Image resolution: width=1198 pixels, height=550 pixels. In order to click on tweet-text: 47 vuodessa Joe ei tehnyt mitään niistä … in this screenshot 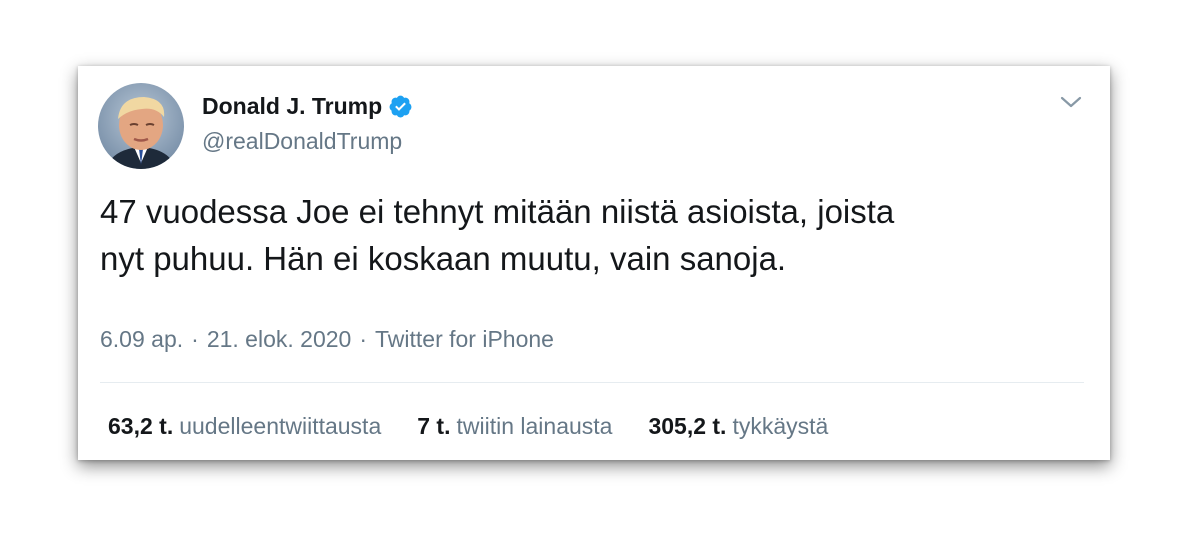, I will do `click(497, 235)`.